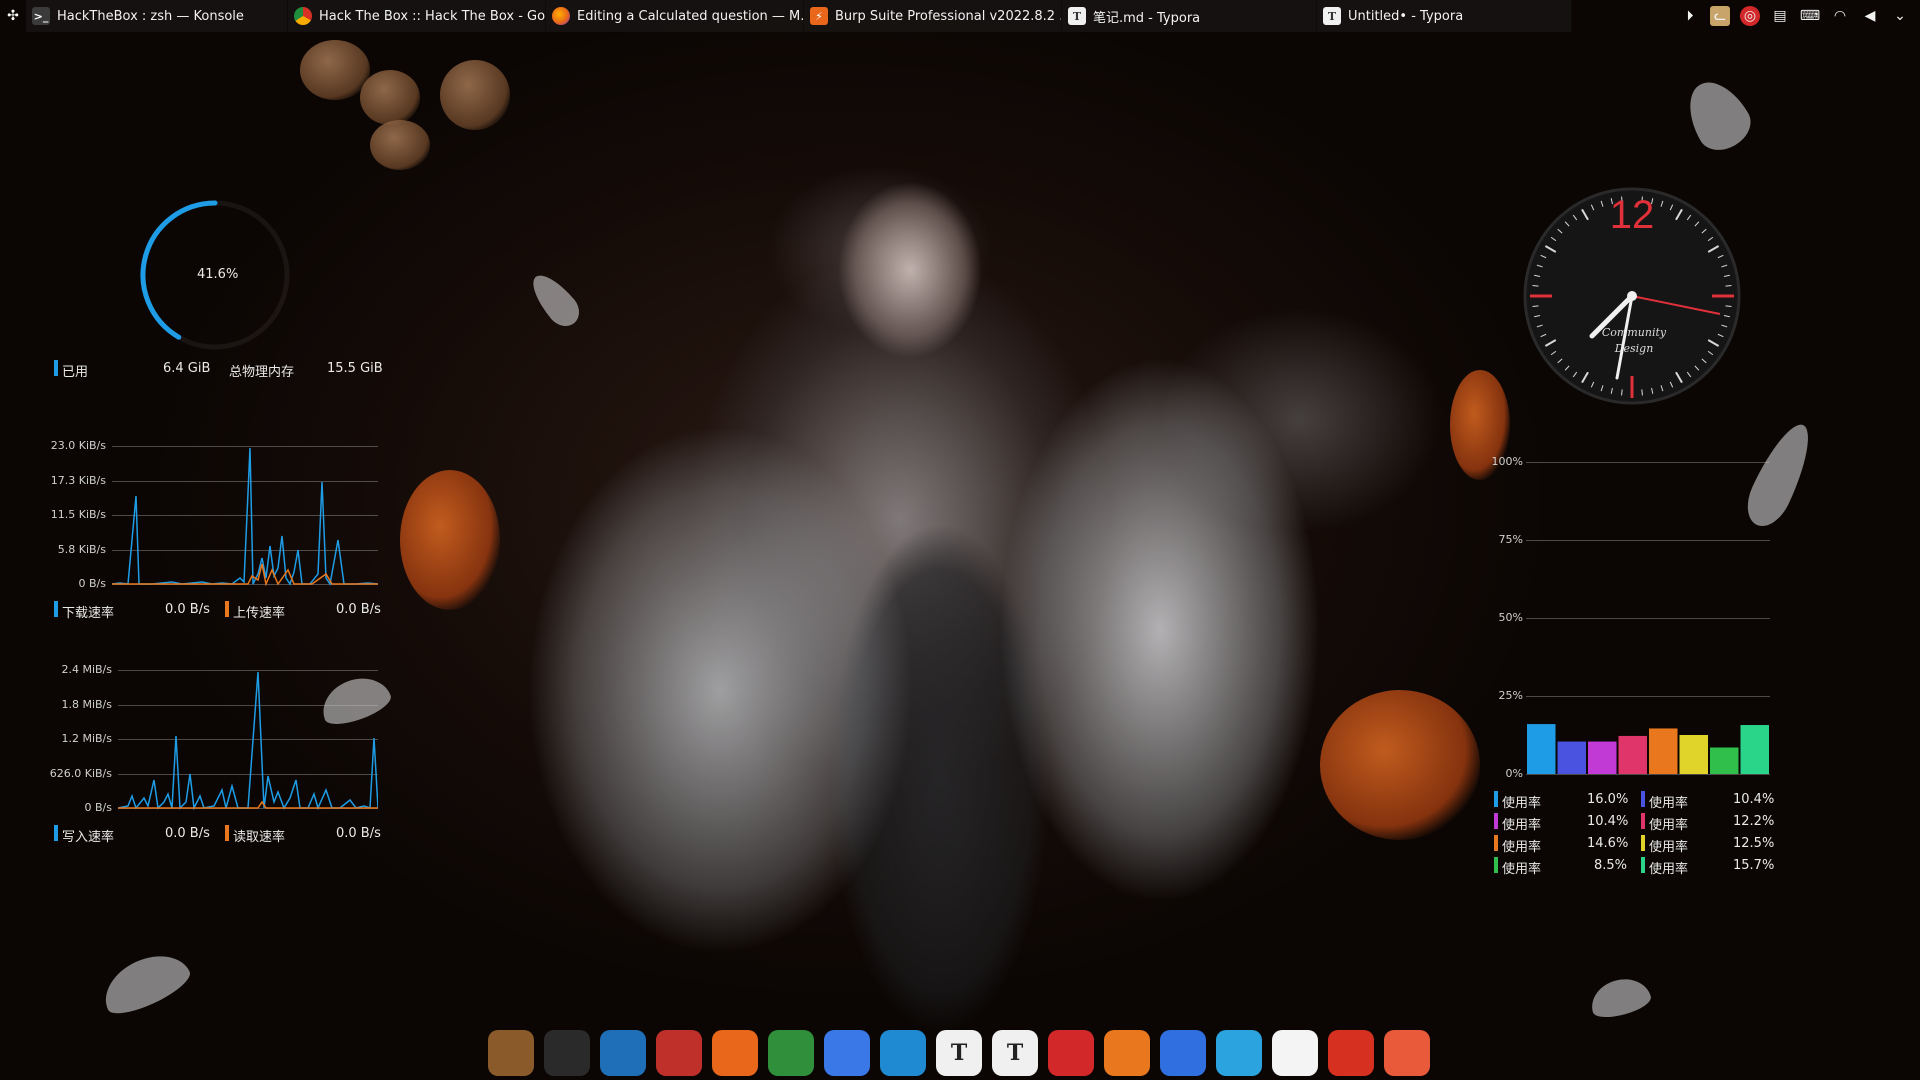  Describe the element at coordinates (1510, 695) in the screenshot. I see `cpu-tick-3: 25%` at that location.